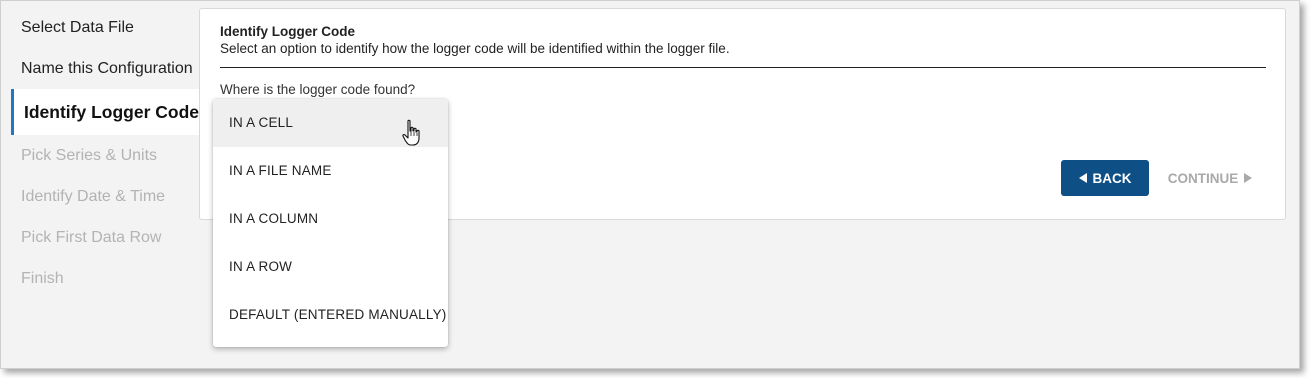  What do you see at coordinates (91, 237) in the screenshot?
I see `step-pick-first-data-row: Pick First Data Row` at bounding box center [91, 237].